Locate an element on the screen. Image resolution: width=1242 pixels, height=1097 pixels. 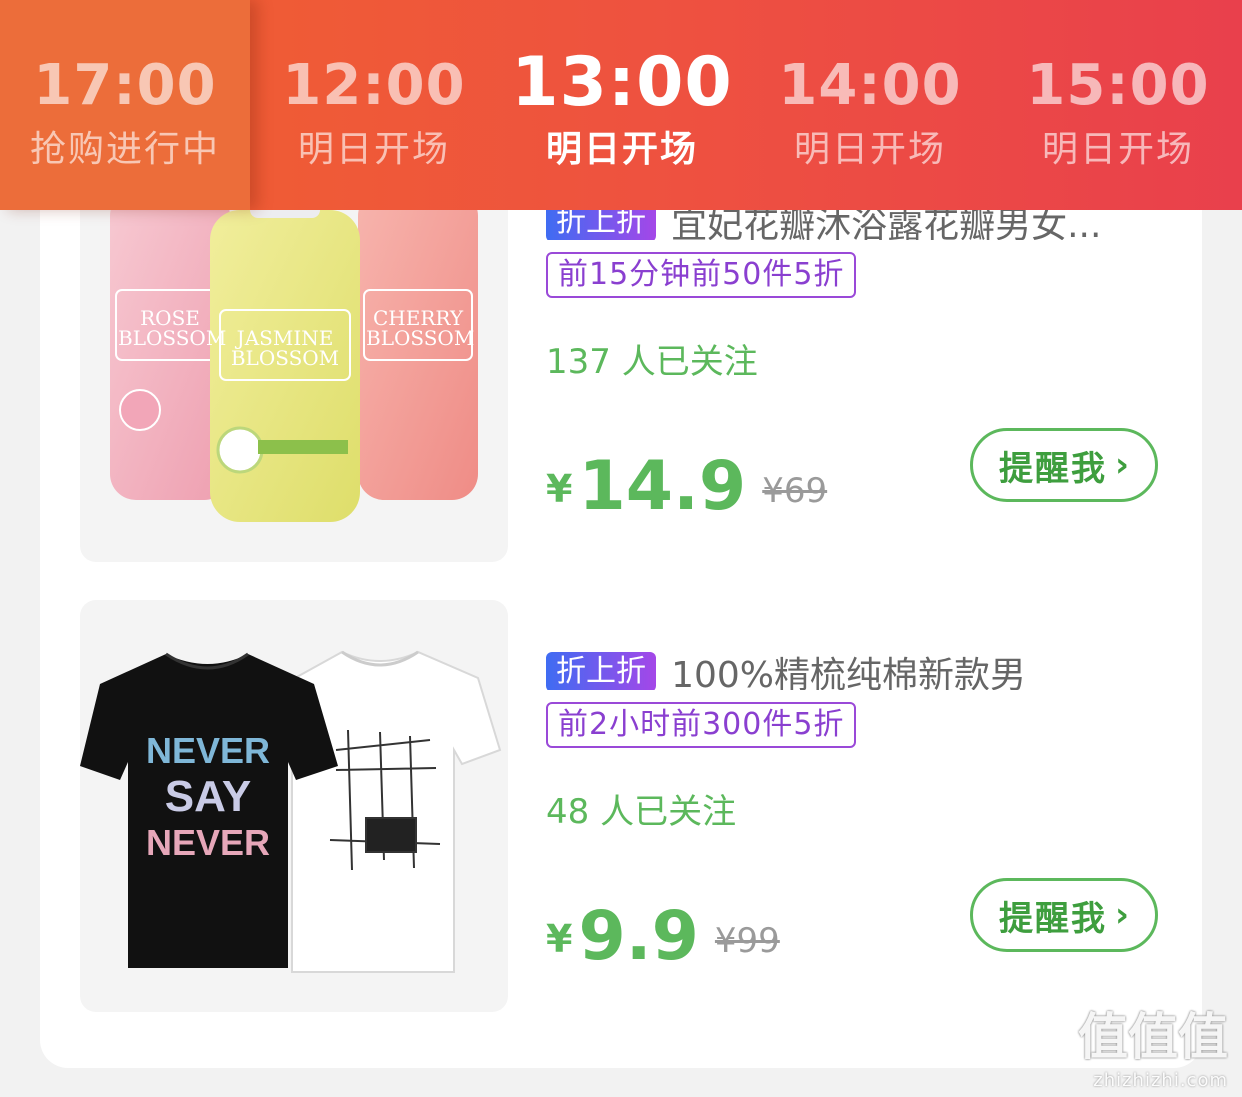
follow-count: 48 人已关注 is located at coordinates (641, 812).